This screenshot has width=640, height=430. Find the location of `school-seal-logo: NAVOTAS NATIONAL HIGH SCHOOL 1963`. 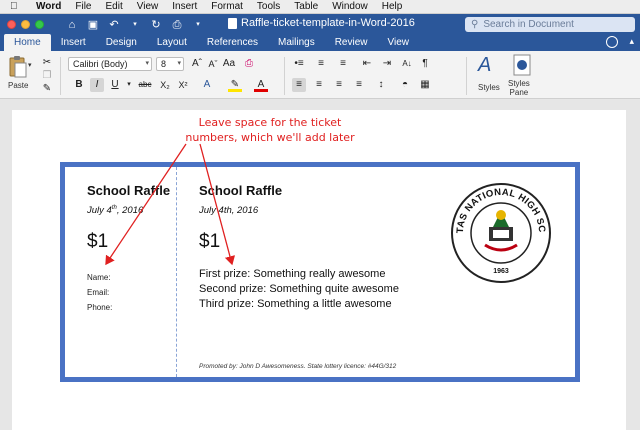

school-seal-logo: NAVOTAS NATIONAL HIGH SCHOOL 1963 is located at coordinates (500, 232).